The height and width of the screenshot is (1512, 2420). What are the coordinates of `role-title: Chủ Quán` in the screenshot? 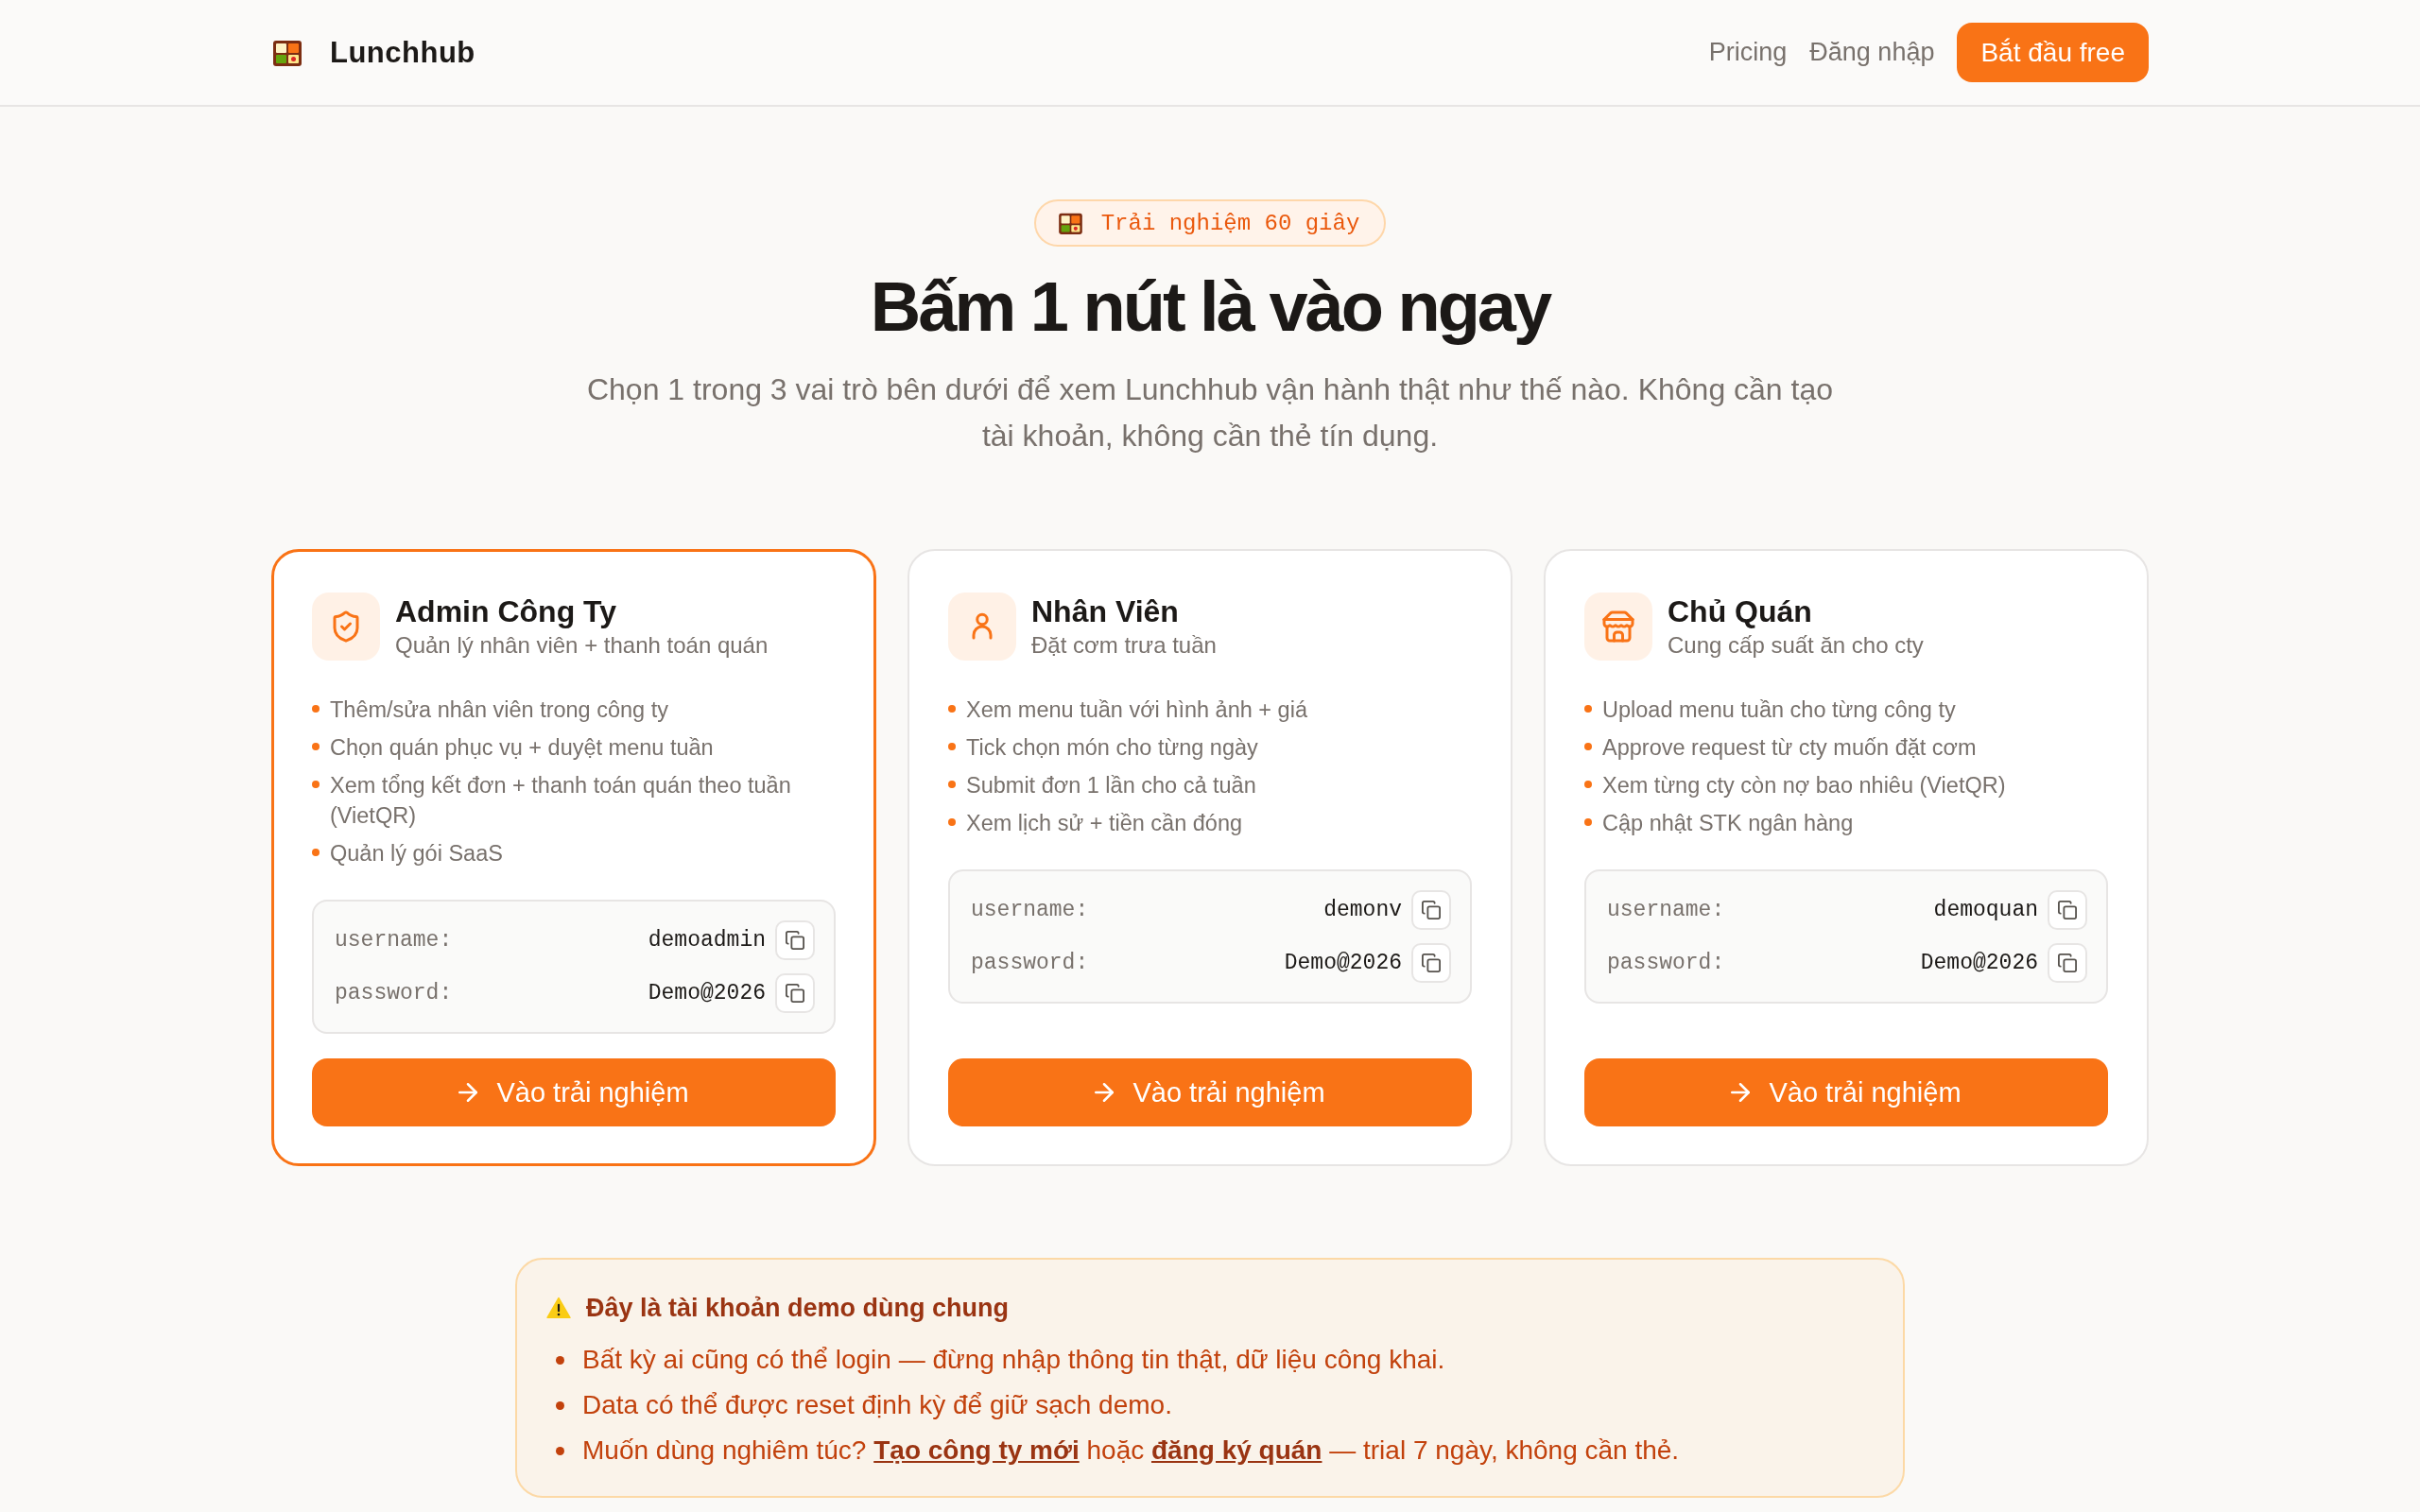 It's located at (1740, 611).